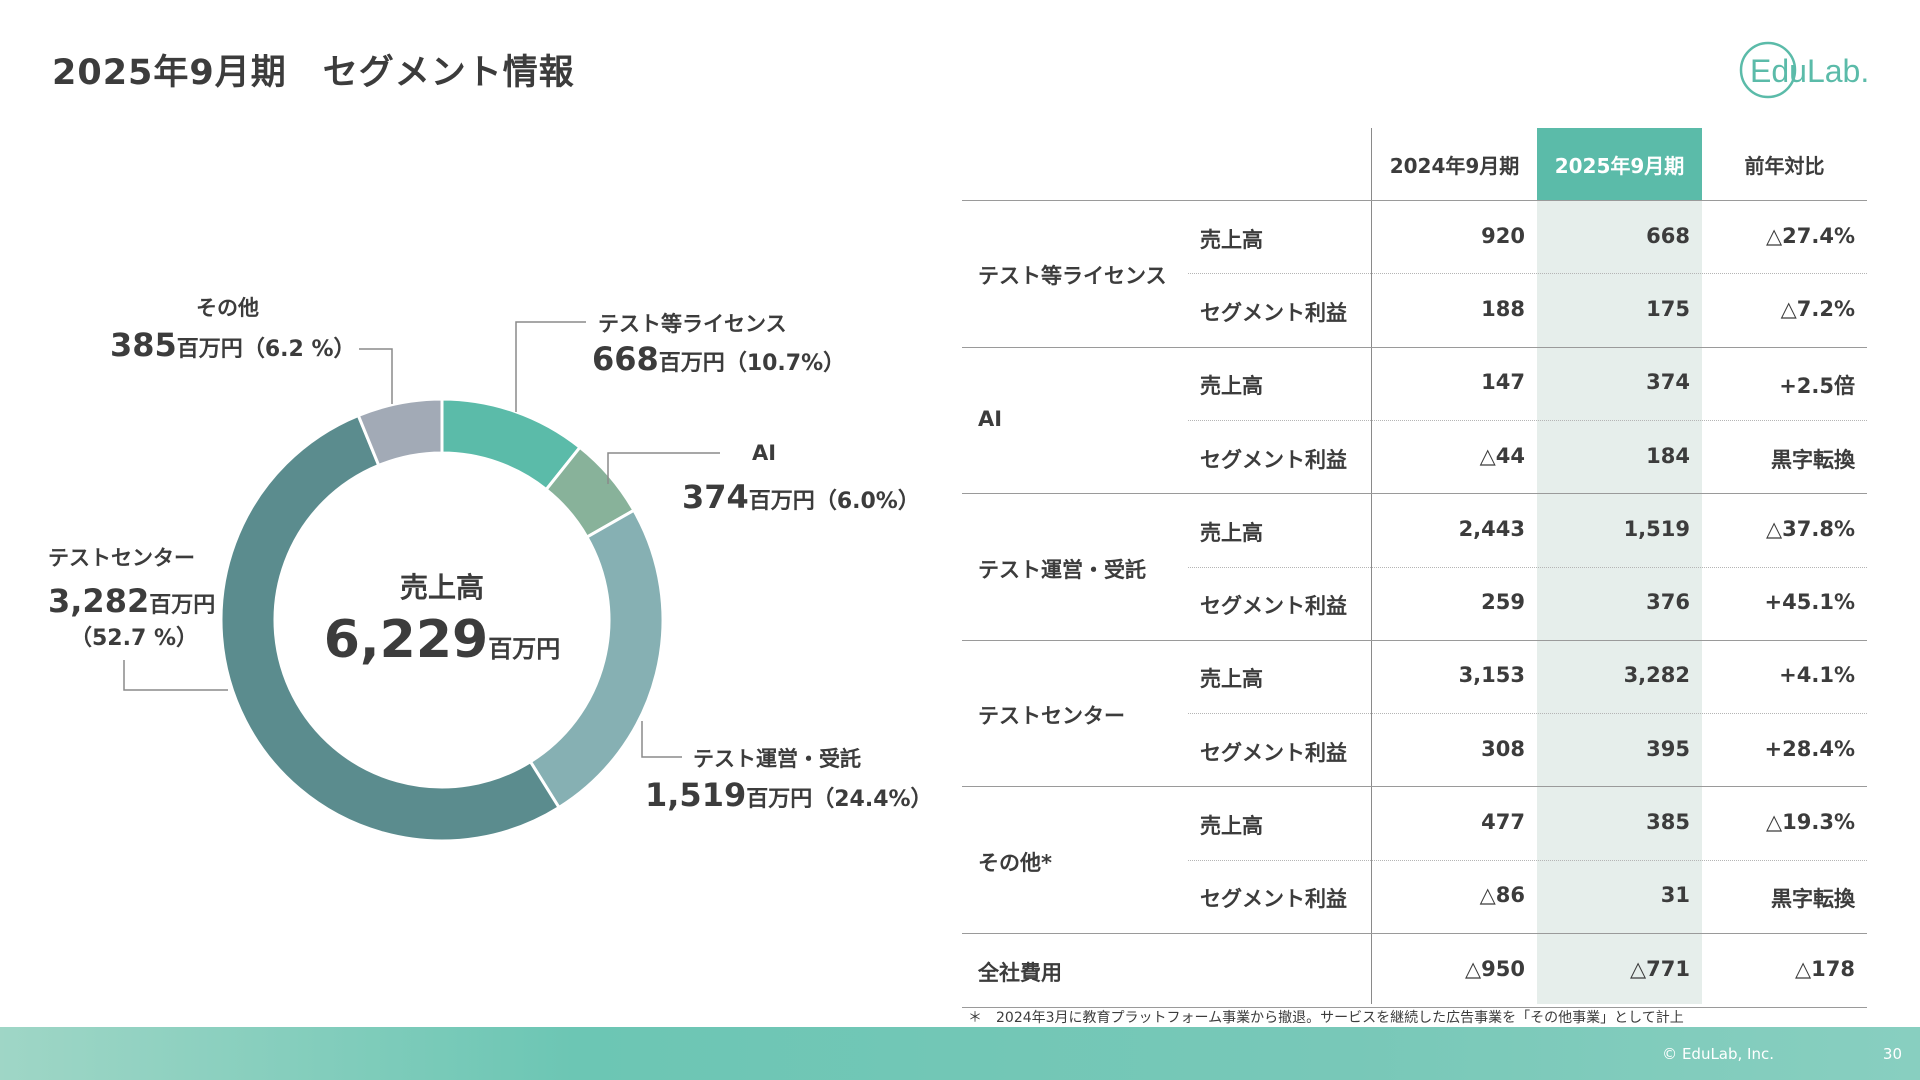  Describe the element at coordinates (1502, 455) in the screenshot. I see `value-fy2024: △44` at that location.